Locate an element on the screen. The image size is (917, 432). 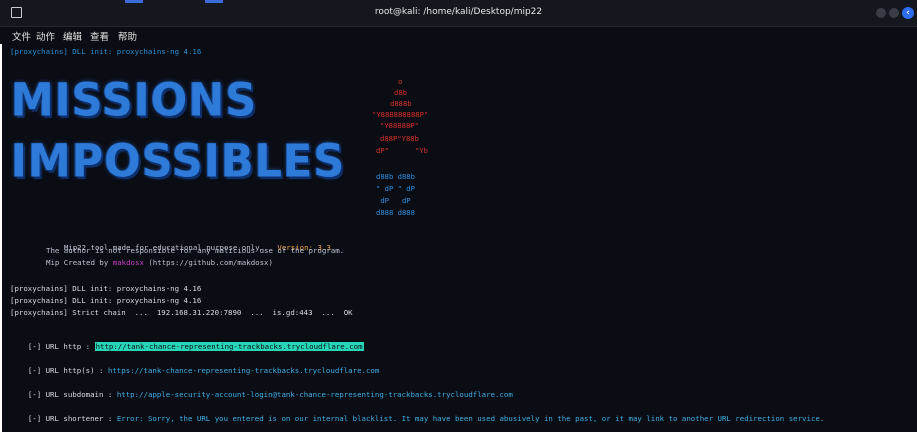
url-subdomain-label: [-] URL subdomain : is located at coordinates (72, 394).